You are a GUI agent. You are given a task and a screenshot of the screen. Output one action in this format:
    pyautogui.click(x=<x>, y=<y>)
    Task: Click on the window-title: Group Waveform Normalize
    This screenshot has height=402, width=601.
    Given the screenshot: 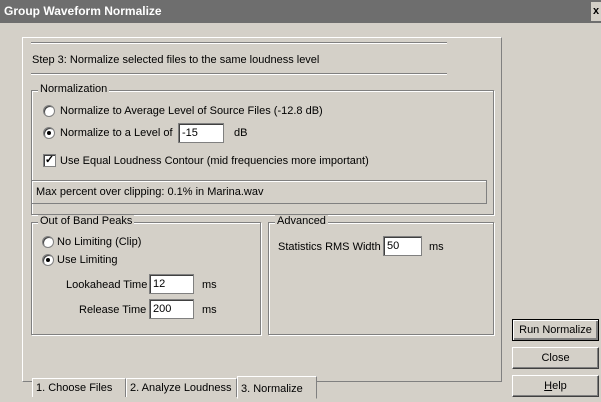 What is the action you would take?
    pyautogui.click(x=83, y=11)
    